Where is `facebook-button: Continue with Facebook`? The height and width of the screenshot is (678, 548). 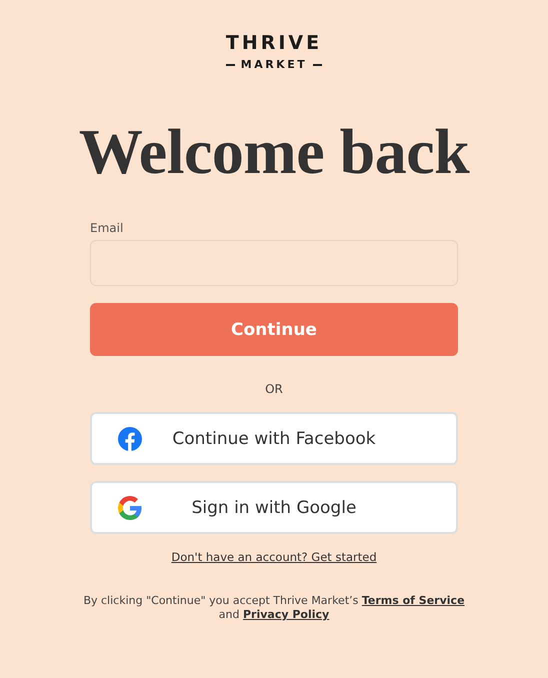
facebook-button: Continue with Facebook is located at coordinates (274, 438).